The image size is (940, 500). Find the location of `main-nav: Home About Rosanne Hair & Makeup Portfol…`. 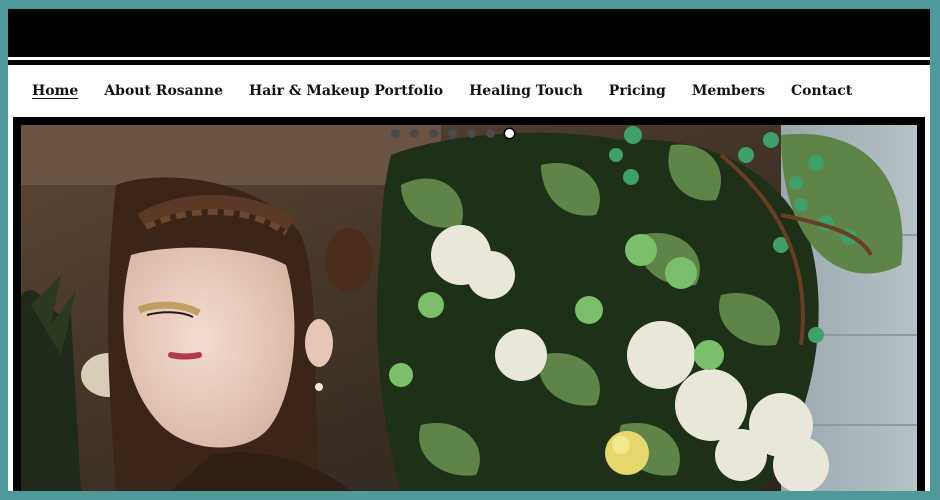

main-nav: Home About Rosanne Hair & Makeup Portfol… is located at coordinates (442, 91).